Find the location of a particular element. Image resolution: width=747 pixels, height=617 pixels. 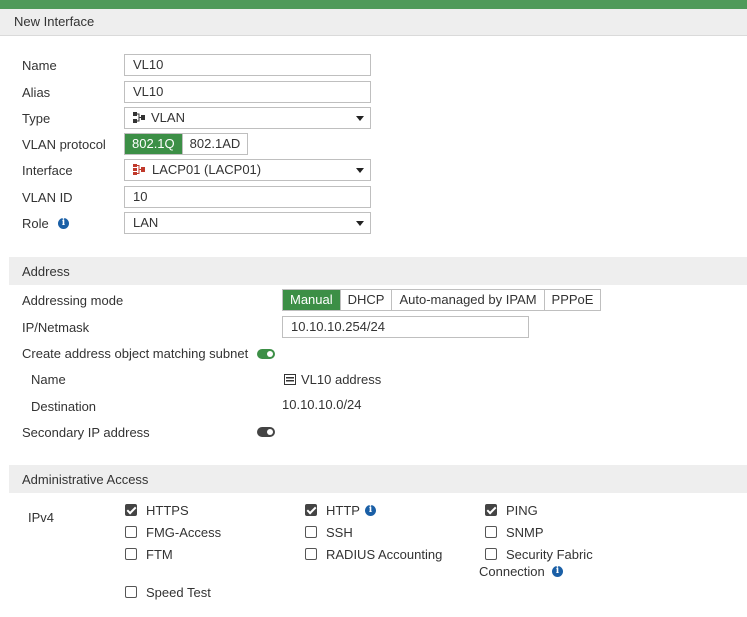

fmg-access-label: FMG-Access is located at coordinates (184, 532).